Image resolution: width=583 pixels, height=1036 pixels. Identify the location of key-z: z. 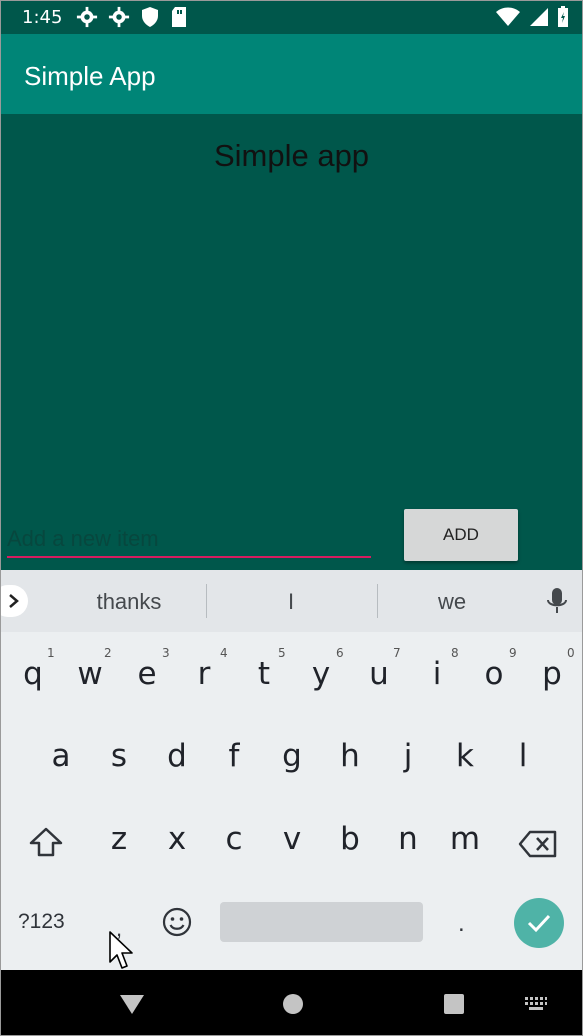
(119, 839).